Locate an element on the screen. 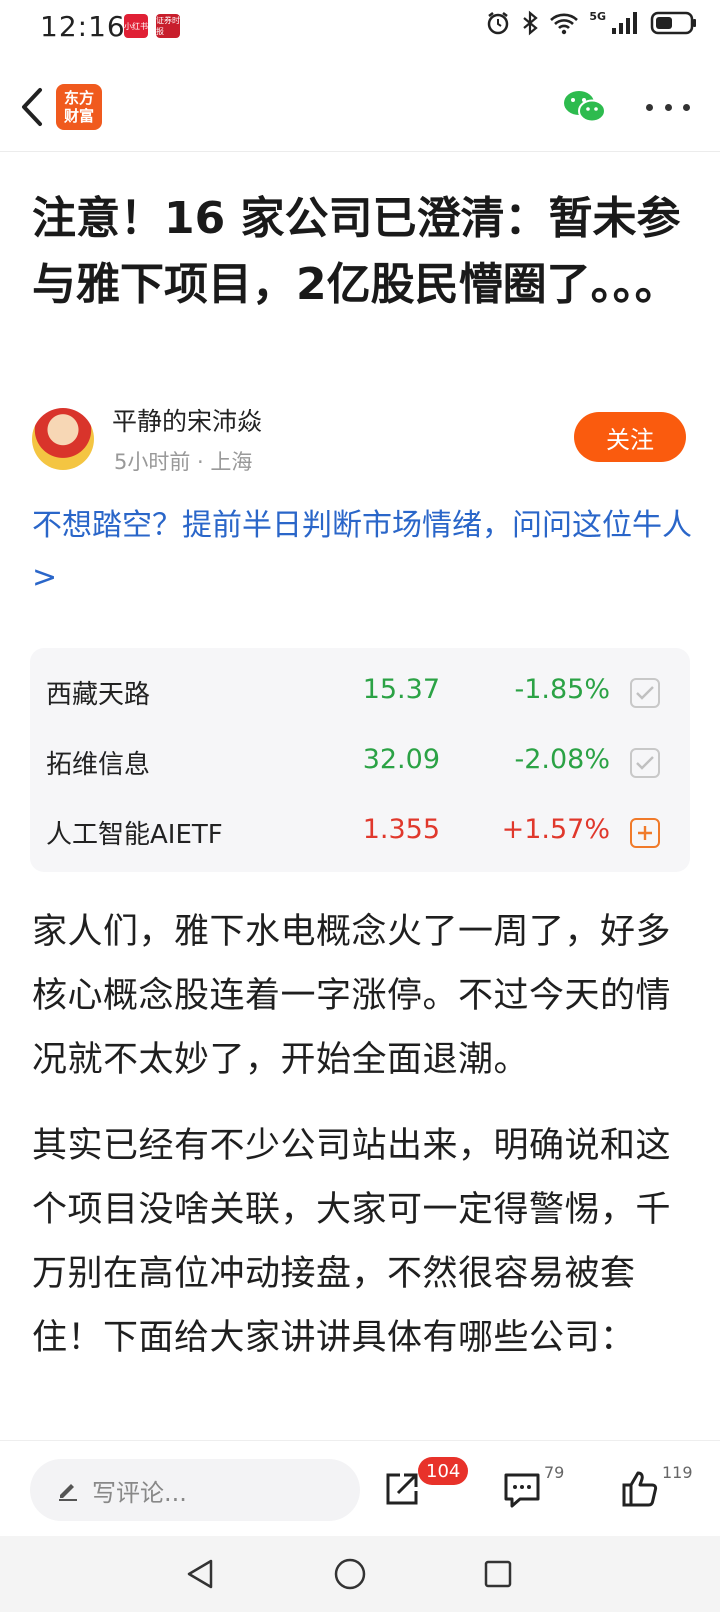 The height and width of the screenshot is (1612, 720). like-button is located at coordinates (640, 1489).